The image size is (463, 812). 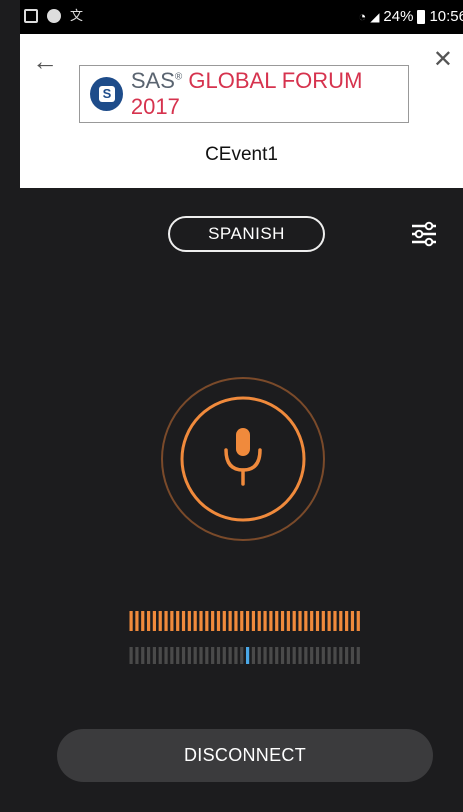 What do you see at coordinates (241, 17) in the screenshot?
I see `status-bar: 文 ◔ ◢ 24% 10:56` at bounding box center [241, 17].